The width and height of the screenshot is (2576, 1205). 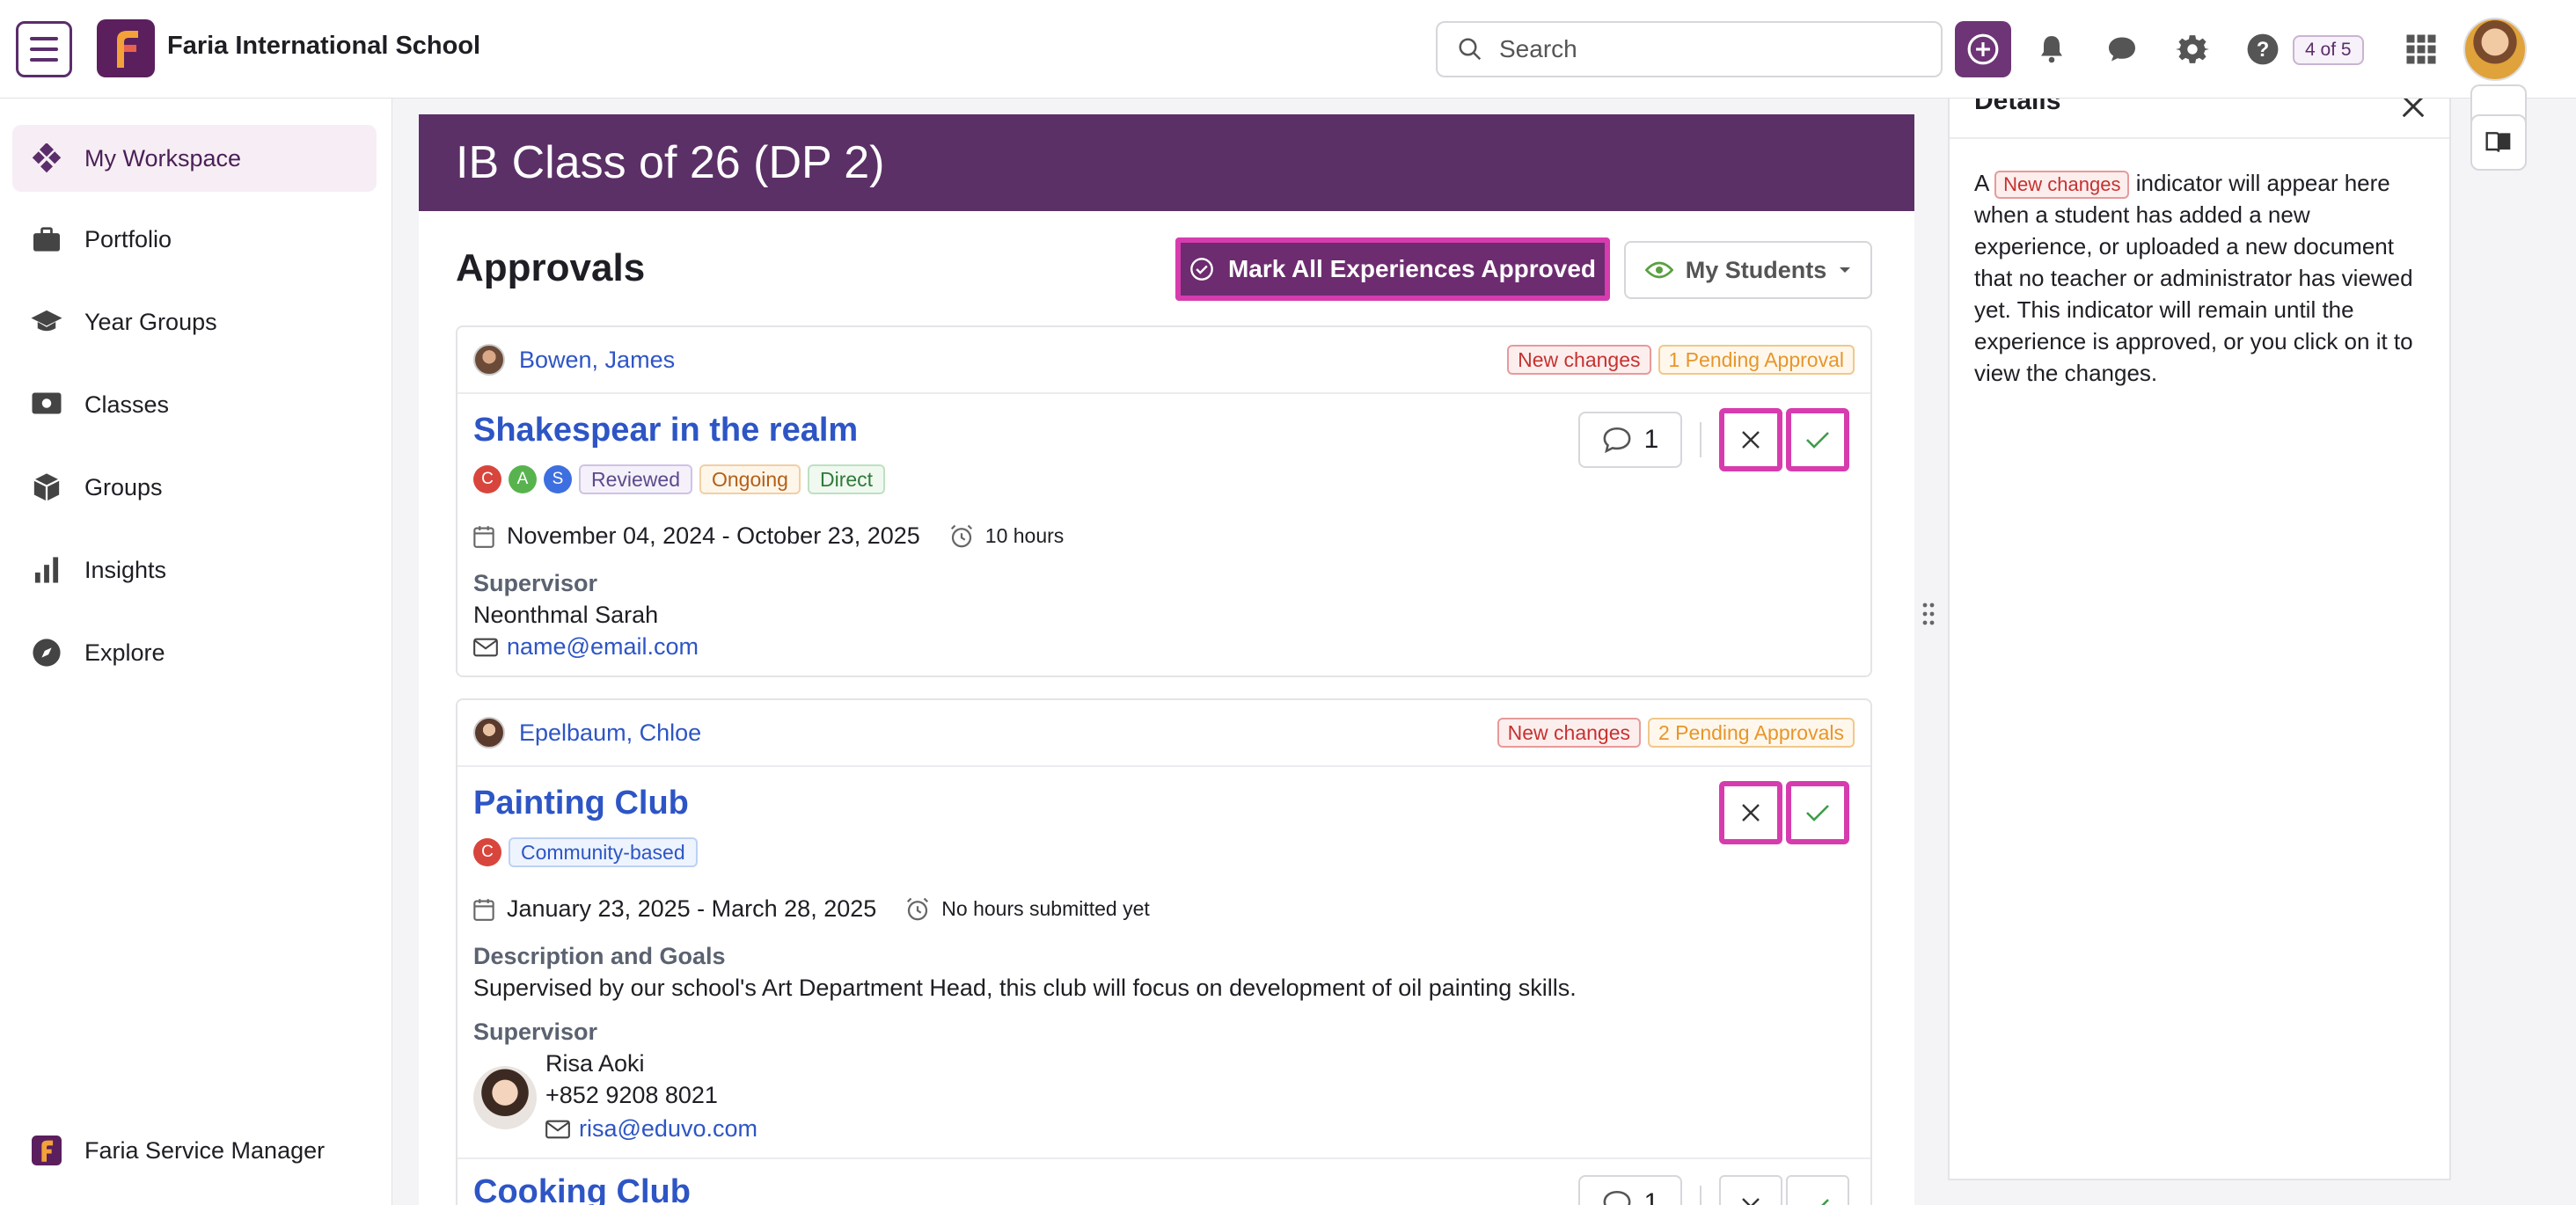 I want to click on mark-all-approved-button: Mark All Experiences Approved, so click(x=1392, y=269).